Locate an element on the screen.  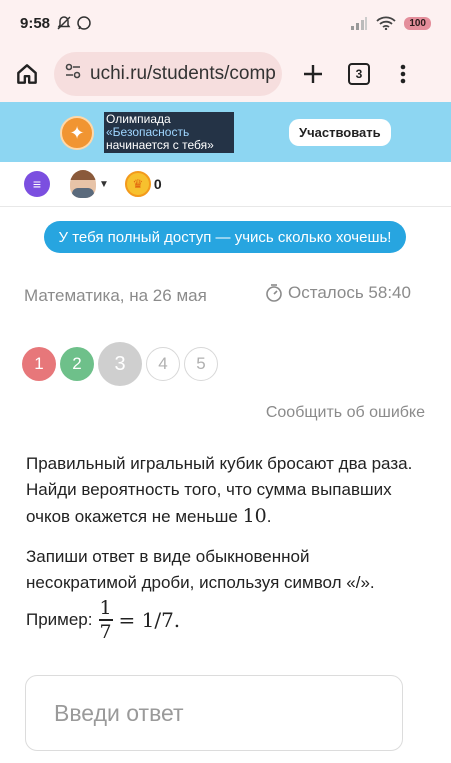
battery-indicator: 100 is located at coordinates (417, 23).